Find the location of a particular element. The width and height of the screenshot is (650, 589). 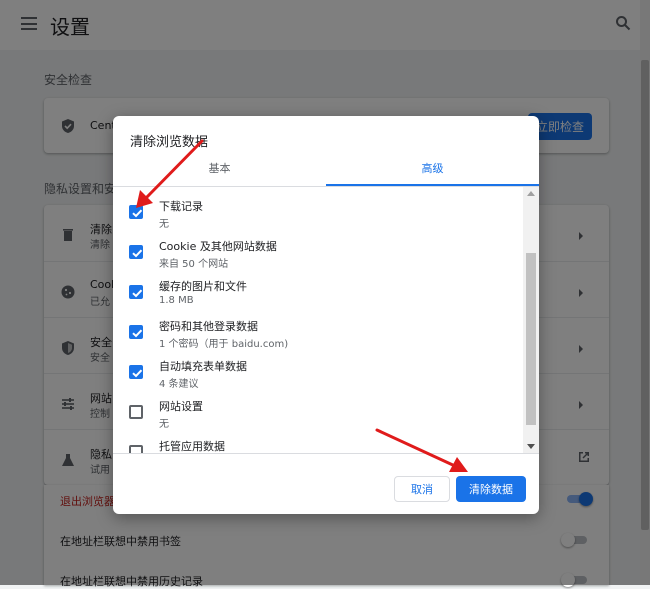

item-sublabel: 来自 50 个网站 is located at coordinates (194, 264).